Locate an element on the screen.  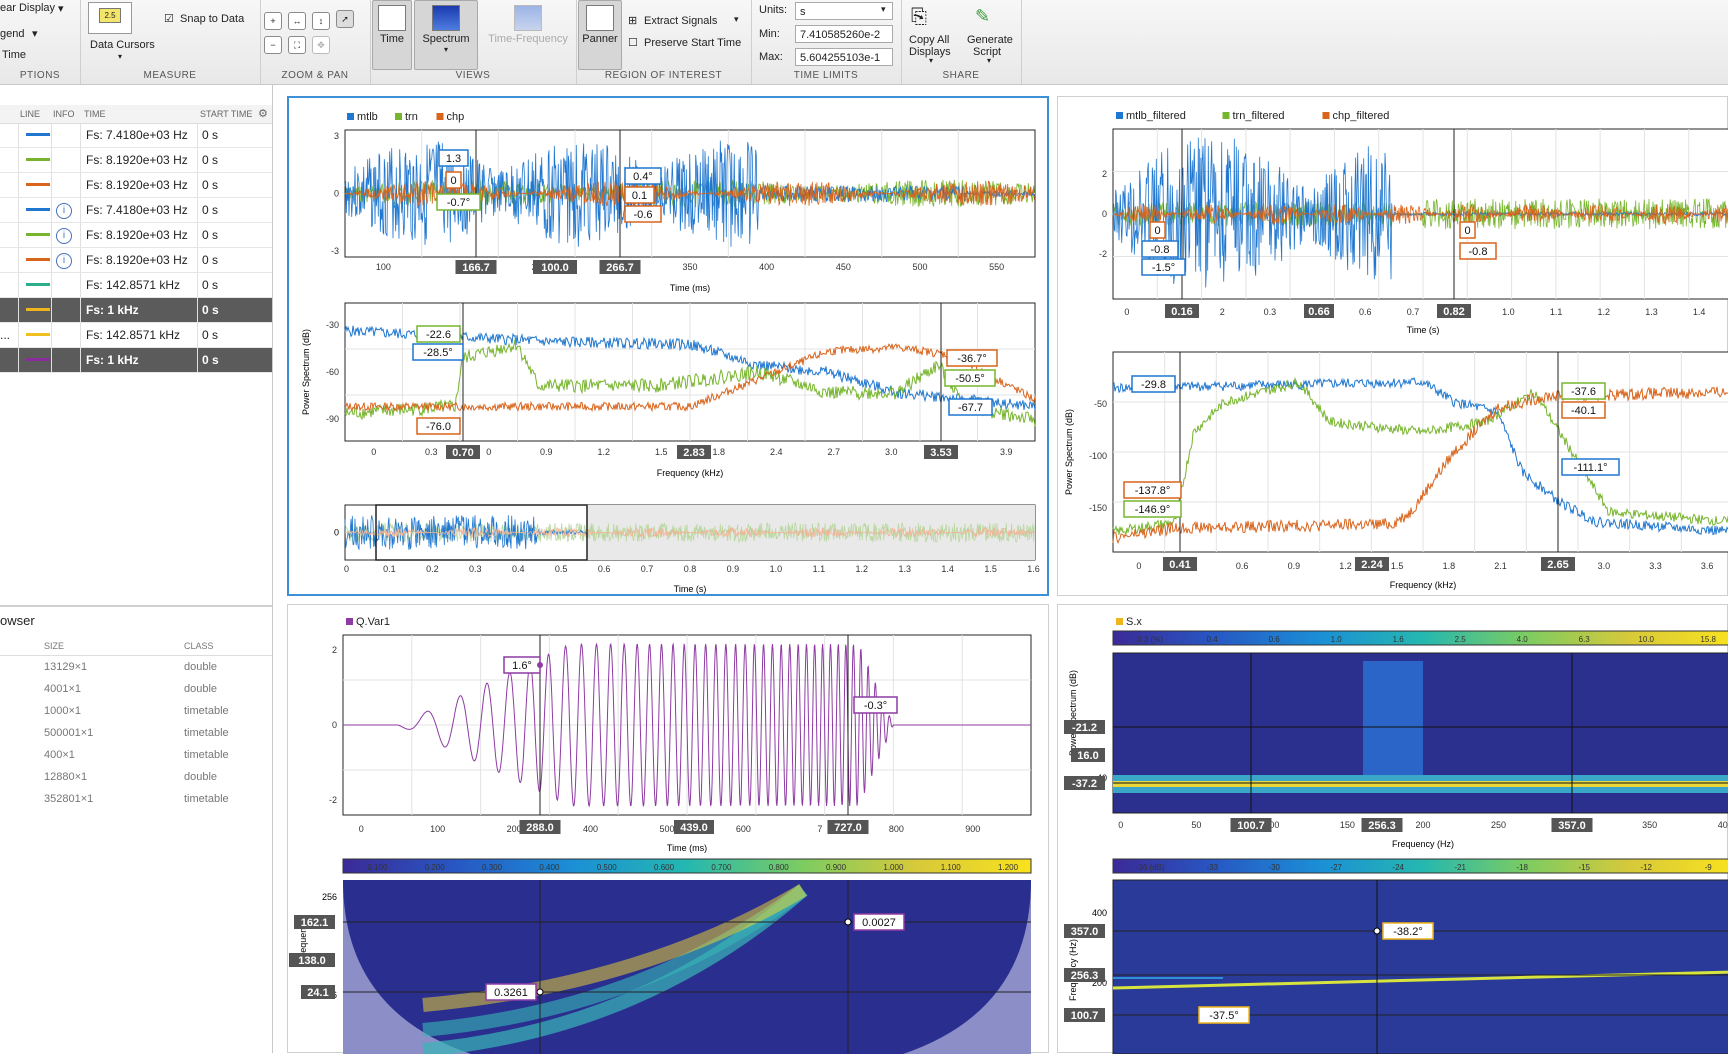
copy-displays-icon: ⎘ is located at coordinates (919, 17).